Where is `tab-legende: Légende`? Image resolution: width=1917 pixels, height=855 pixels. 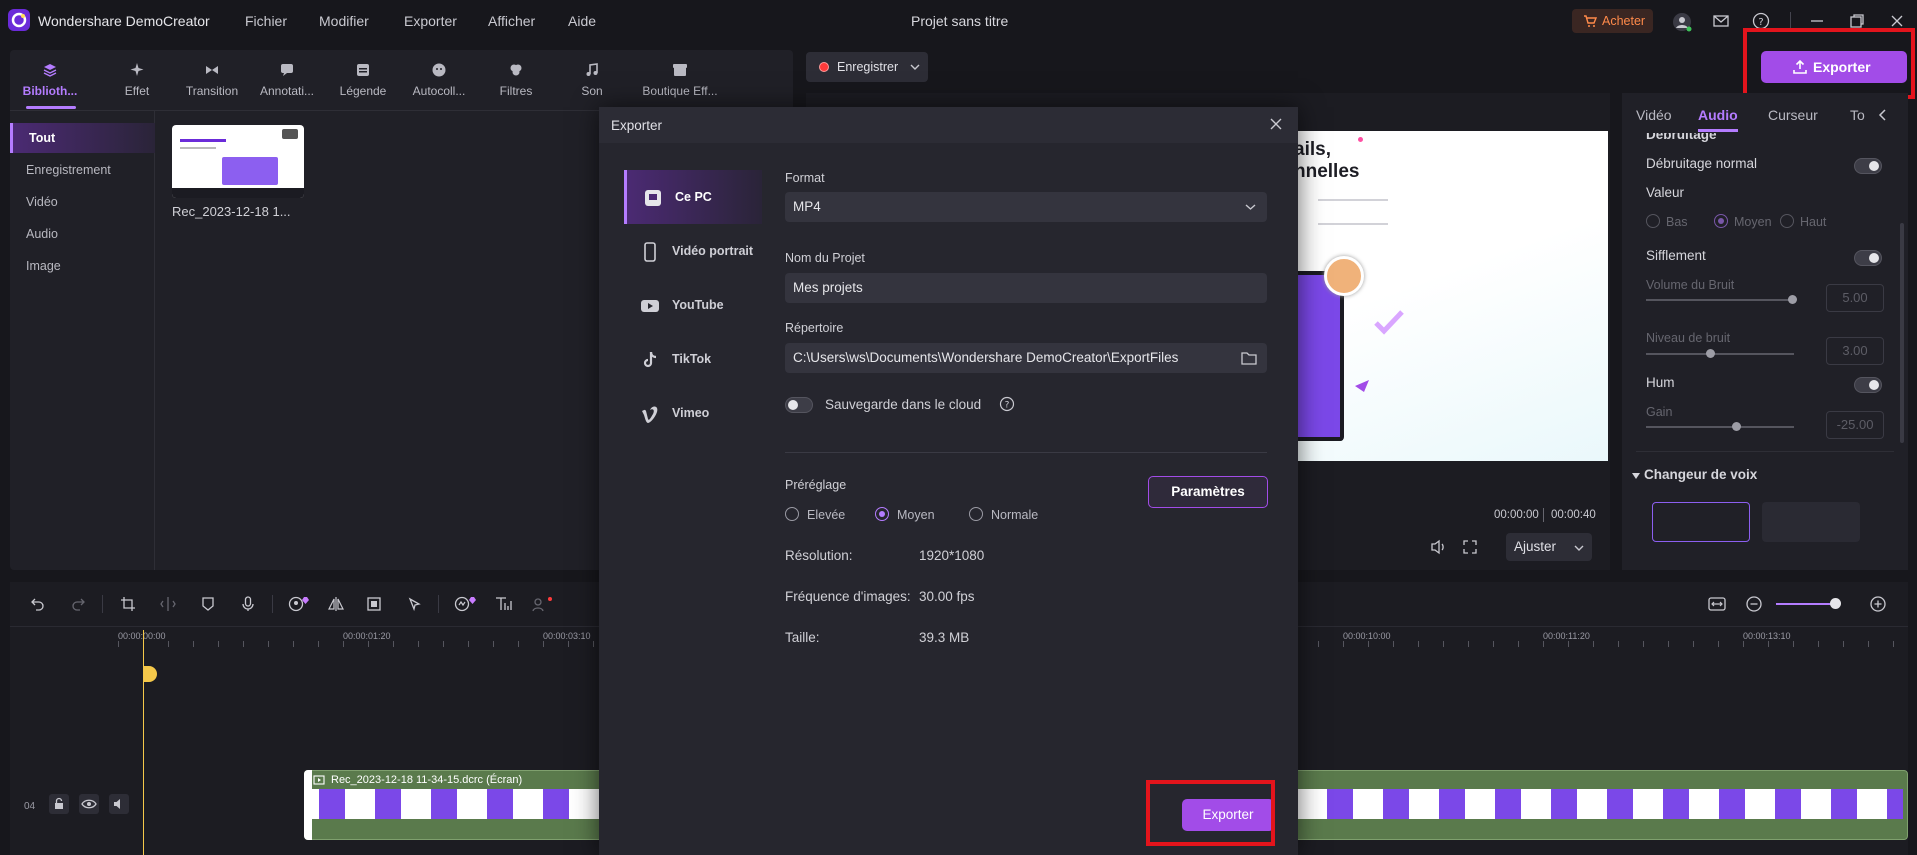 tab-legende: Légende is located at coordinates (363, 79).